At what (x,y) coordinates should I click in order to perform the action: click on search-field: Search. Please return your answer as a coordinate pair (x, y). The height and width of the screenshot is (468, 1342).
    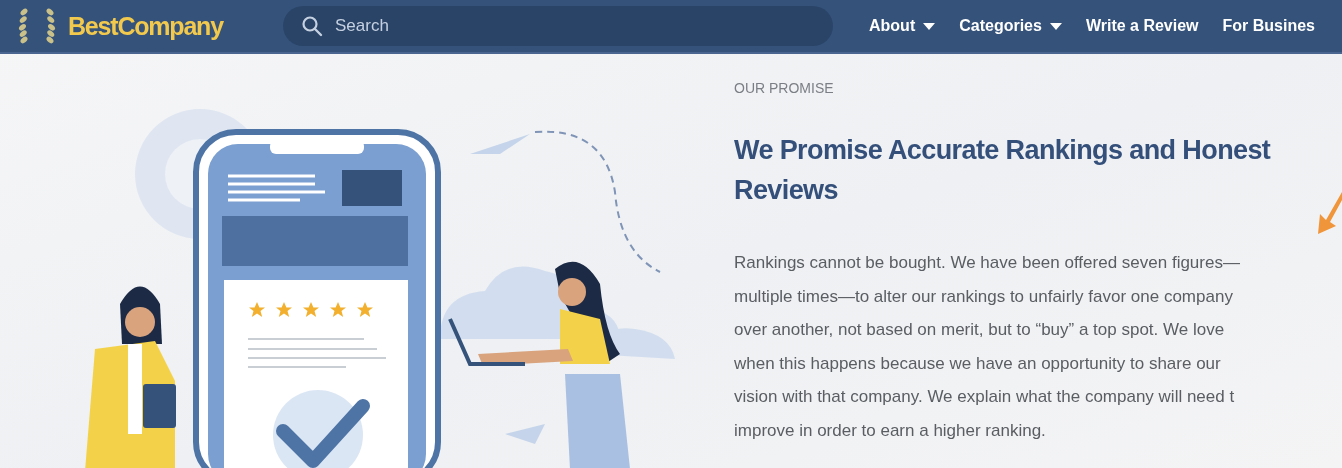
    Looking at the image, I should click on (558, 26).